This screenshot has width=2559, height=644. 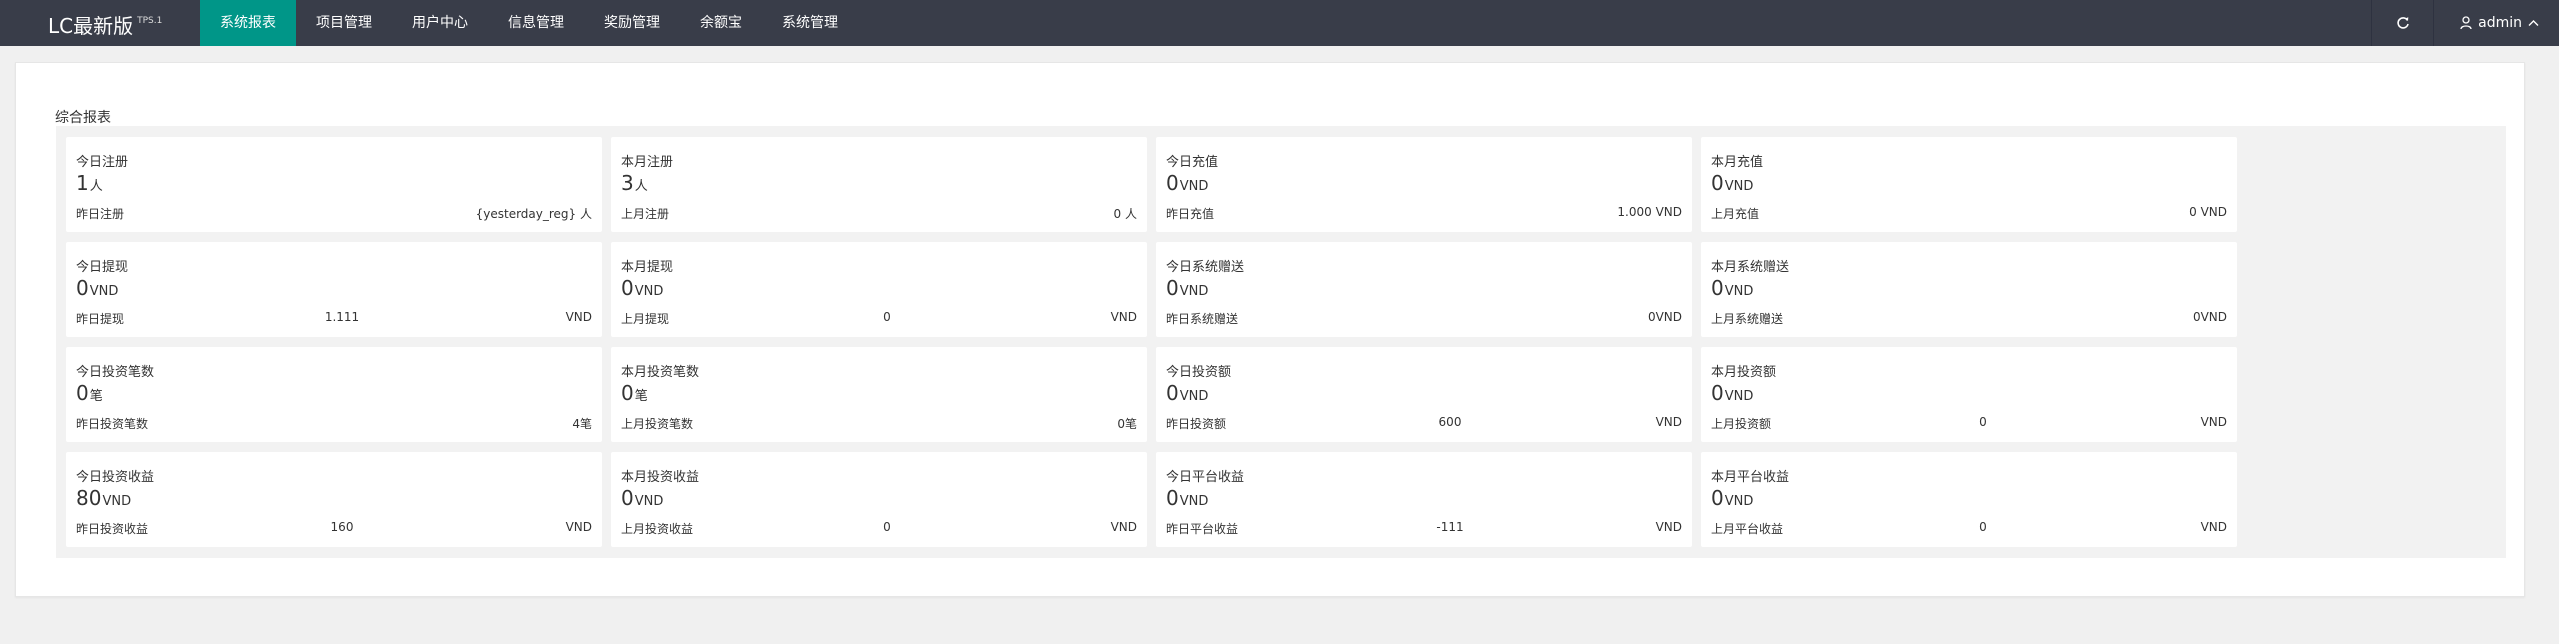 What do you see at coordinates (657, 529) in the screenshot?
I see `stat-prev-label: 上月投资收益` at bounding box center [657, 529].